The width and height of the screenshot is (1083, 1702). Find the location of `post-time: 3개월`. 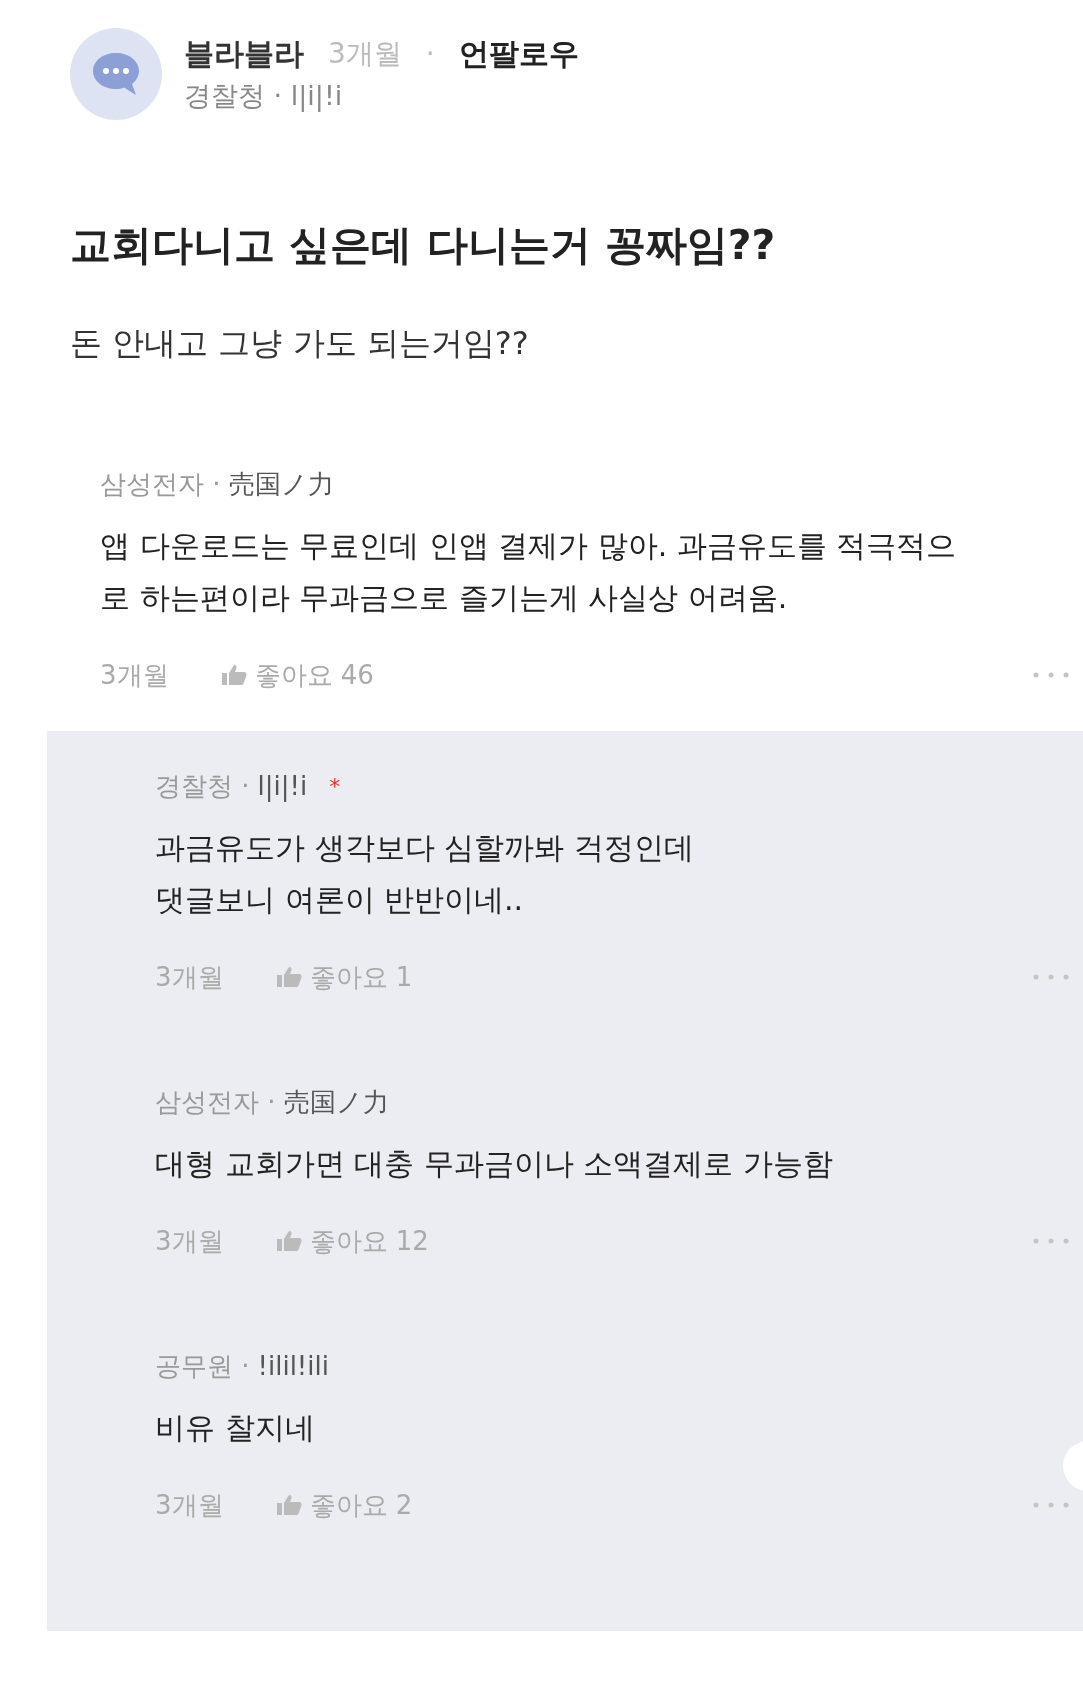

post-time: 3개월 is located at coordinates (365, 53).